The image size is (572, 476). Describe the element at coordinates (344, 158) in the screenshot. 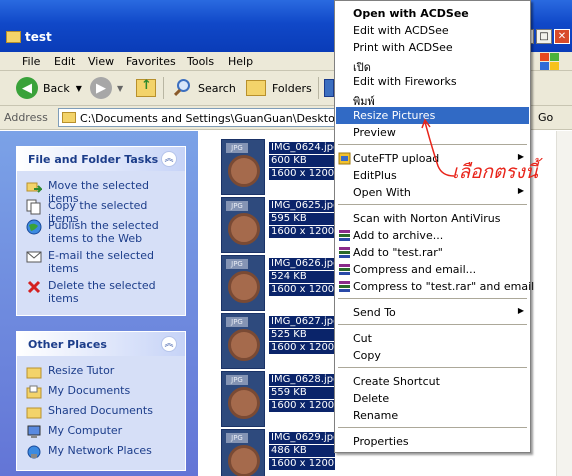

I see `cuteftp-icon` at that location.